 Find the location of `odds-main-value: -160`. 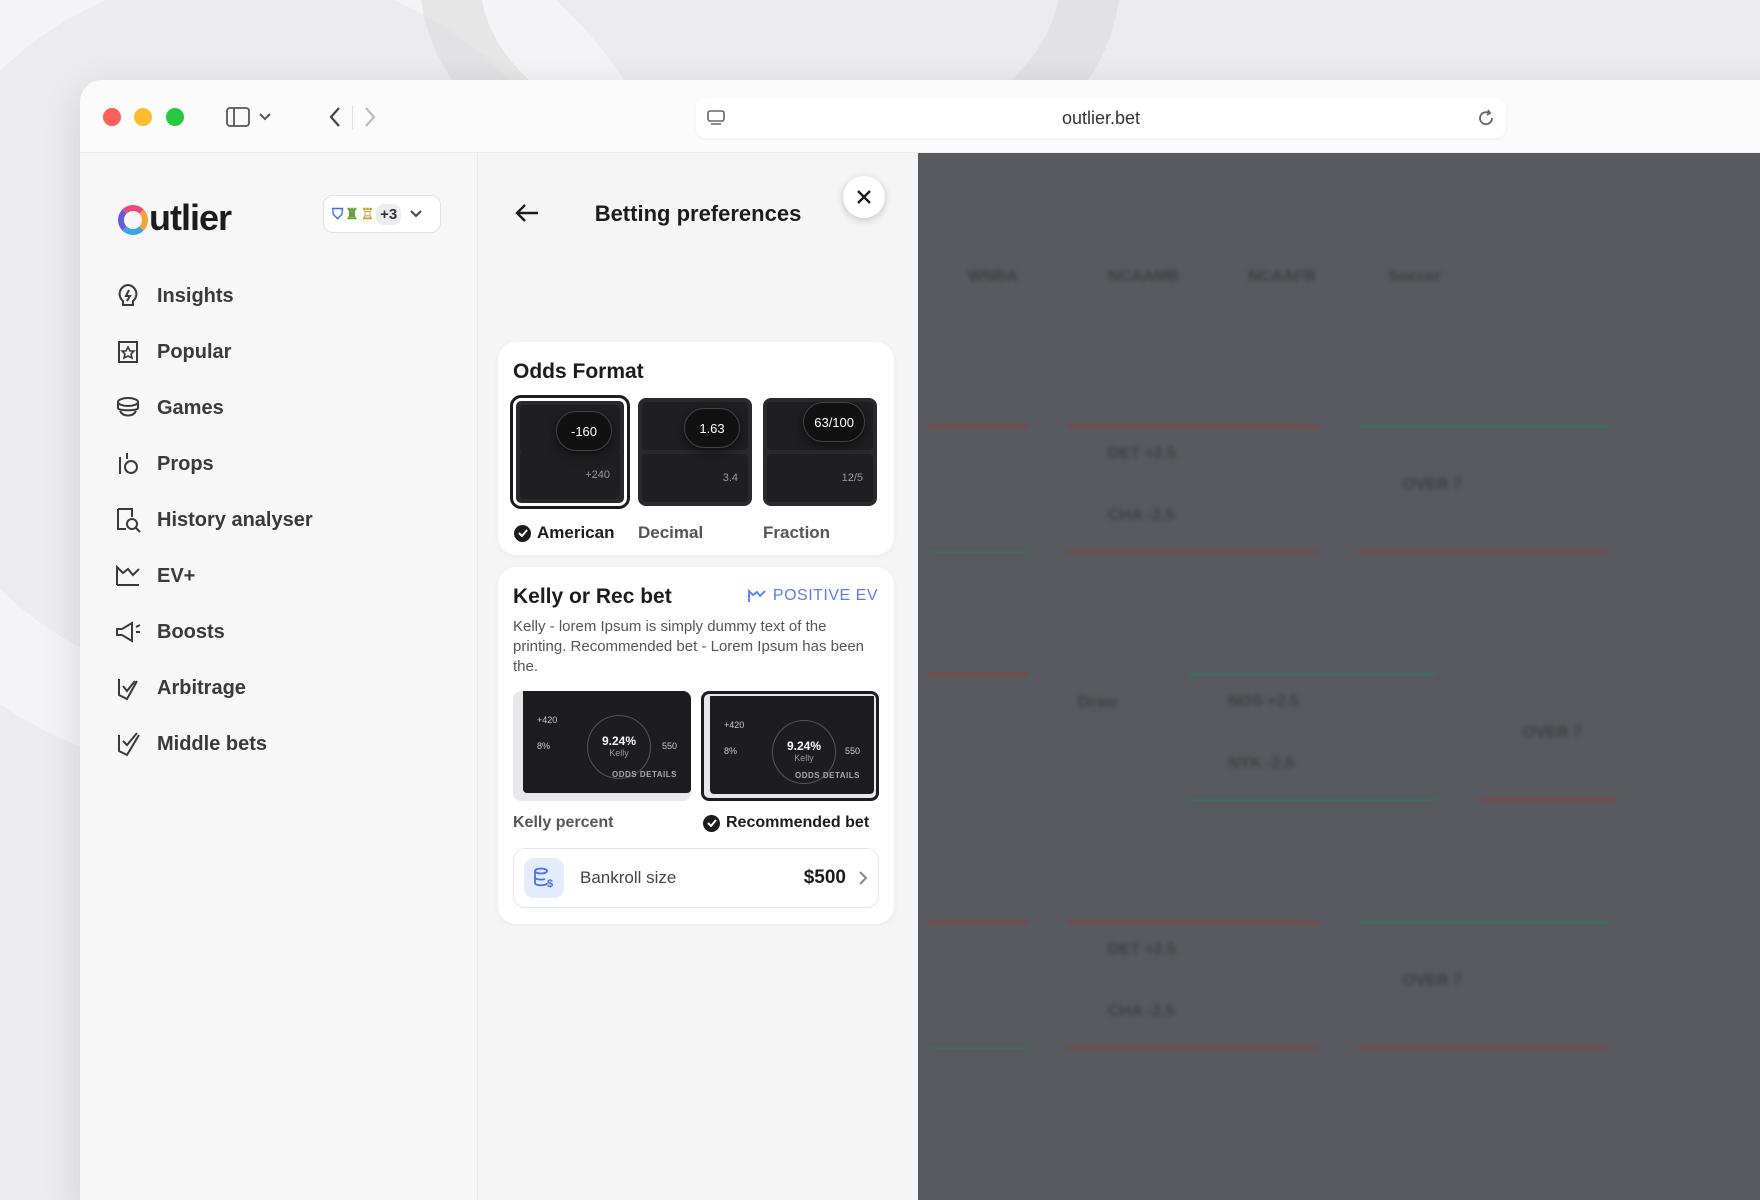

odds-main-value: -160 is located at coordinates (584, 431).